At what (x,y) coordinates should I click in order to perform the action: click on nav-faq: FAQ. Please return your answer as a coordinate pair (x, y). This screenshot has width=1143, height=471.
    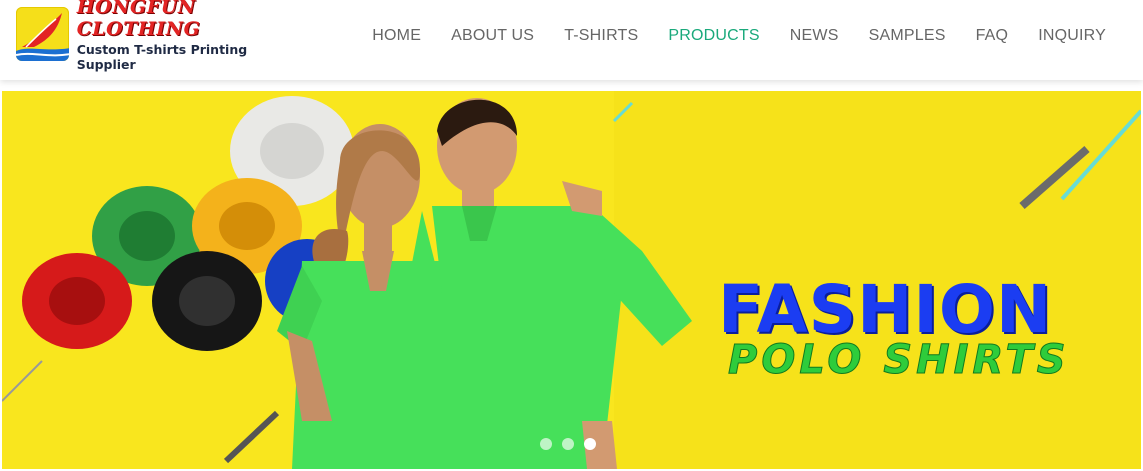
    Looking at the image, I should click on (992, 36).